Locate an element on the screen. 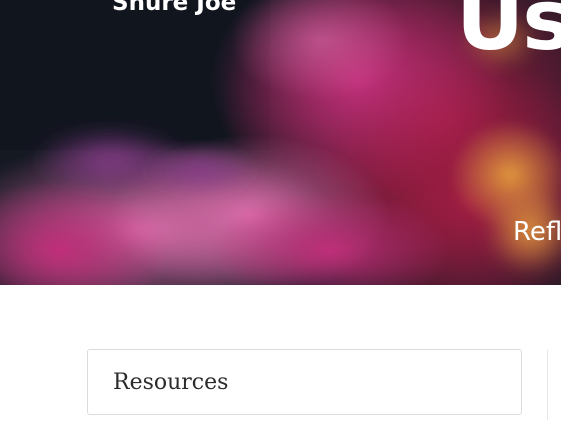 This screenshot has height=446, width=561. page-subtitle: Refl is located at coordinates (537, 232).